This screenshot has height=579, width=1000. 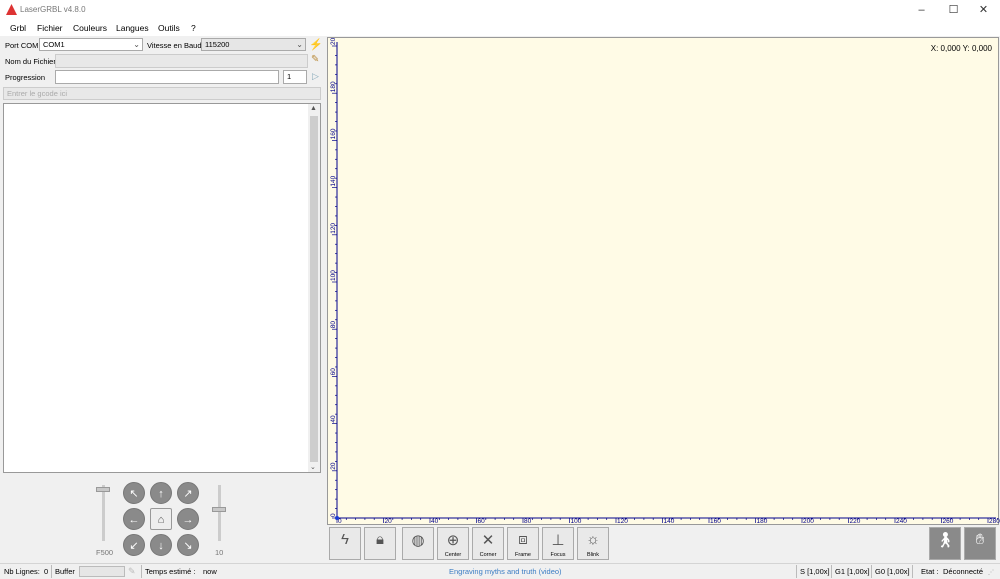 I want to click on x-tick-label: 220, so click(x=855, y=521).